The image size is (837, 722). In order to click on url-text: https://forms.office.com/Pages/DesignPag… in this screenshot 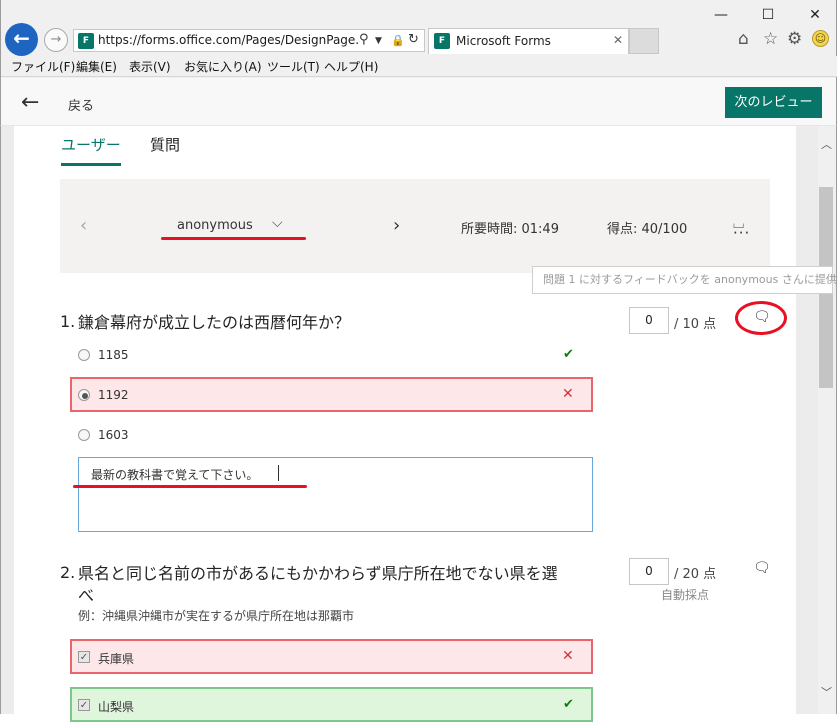, I will do `click(229, 40)`.